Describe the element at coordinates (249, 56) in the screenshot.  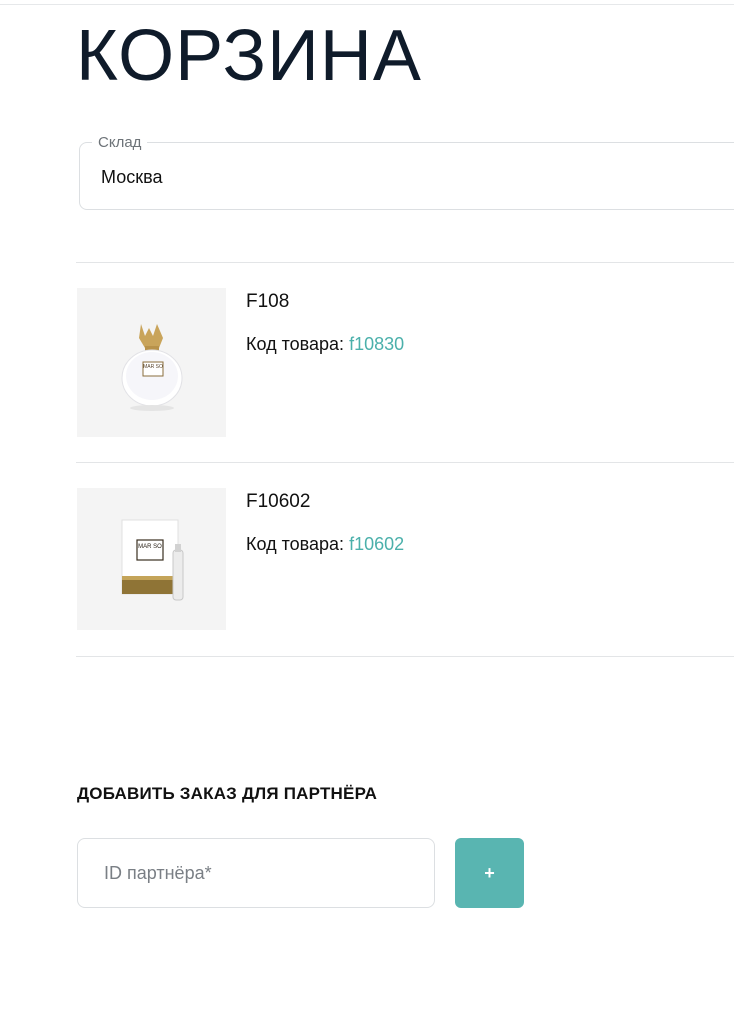
I see `page-title: КОРЗИНА` at that location.